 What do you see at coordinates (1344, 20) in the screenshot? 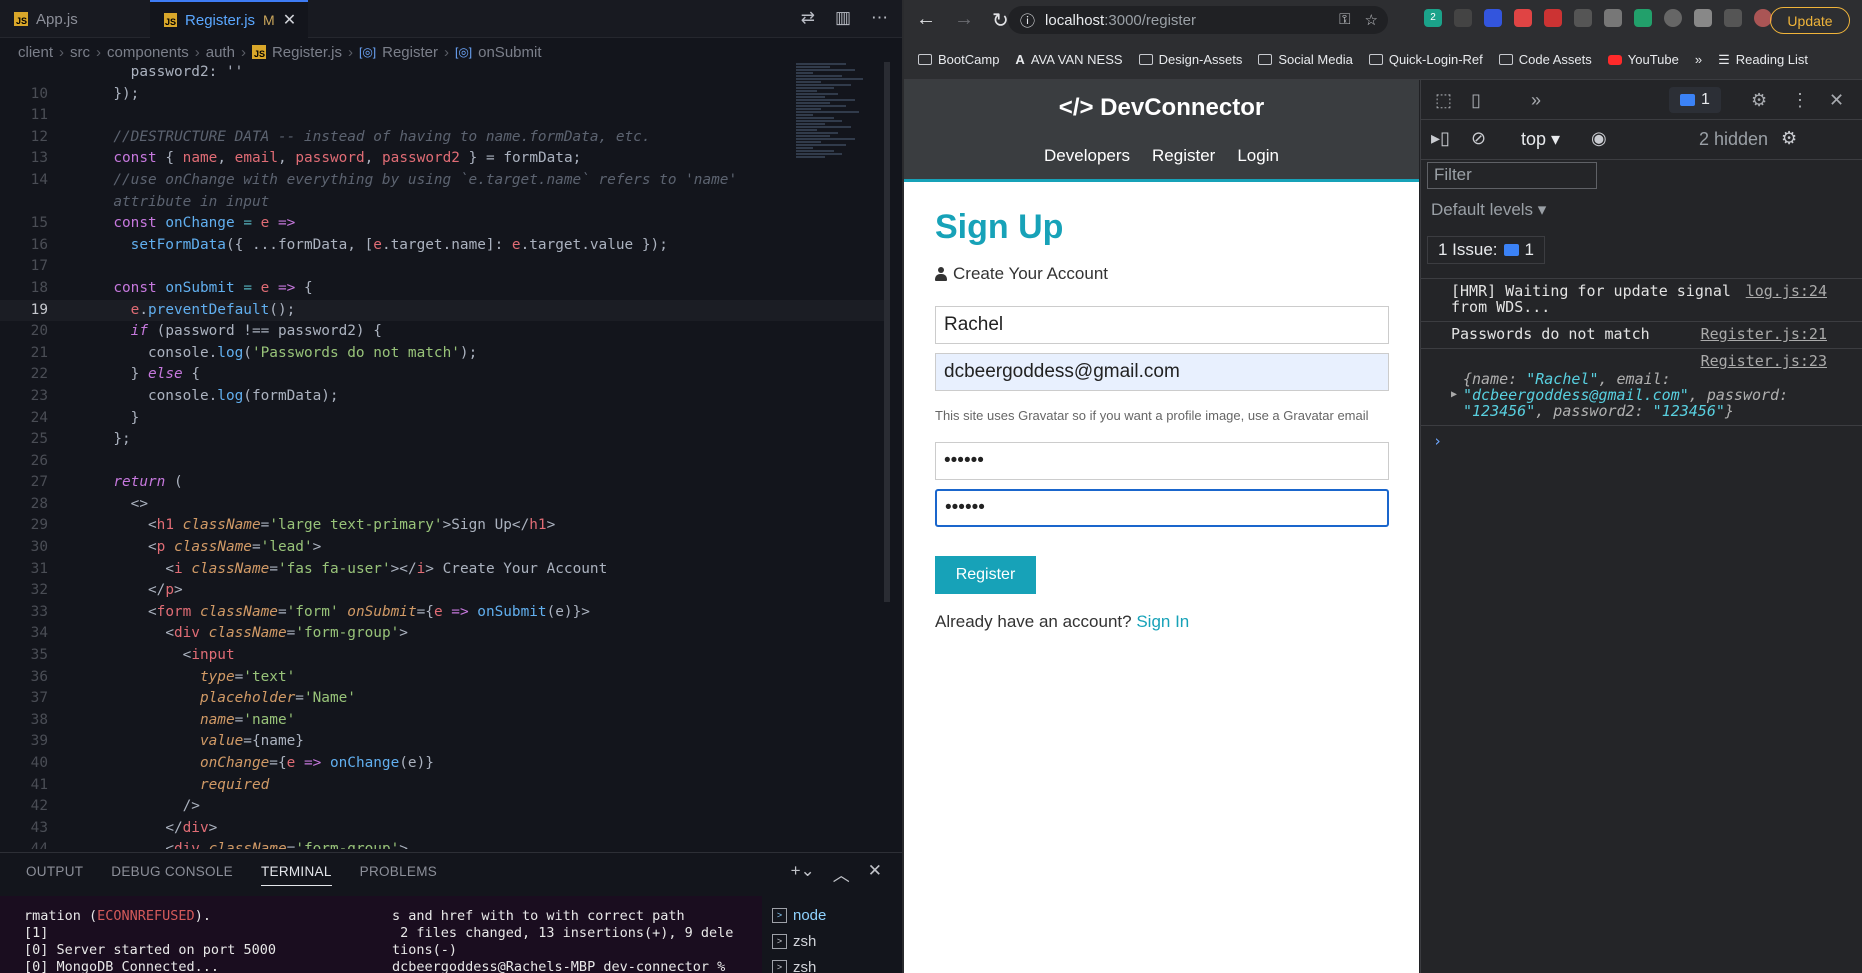
I see `key-icon: ⚿` at bounding box center [1344, 20].